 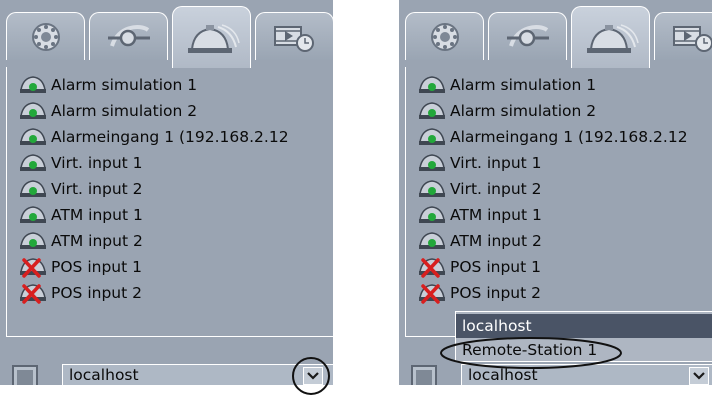 I want to click on station-option-localhost: localhost, so click(x=584, y=326).